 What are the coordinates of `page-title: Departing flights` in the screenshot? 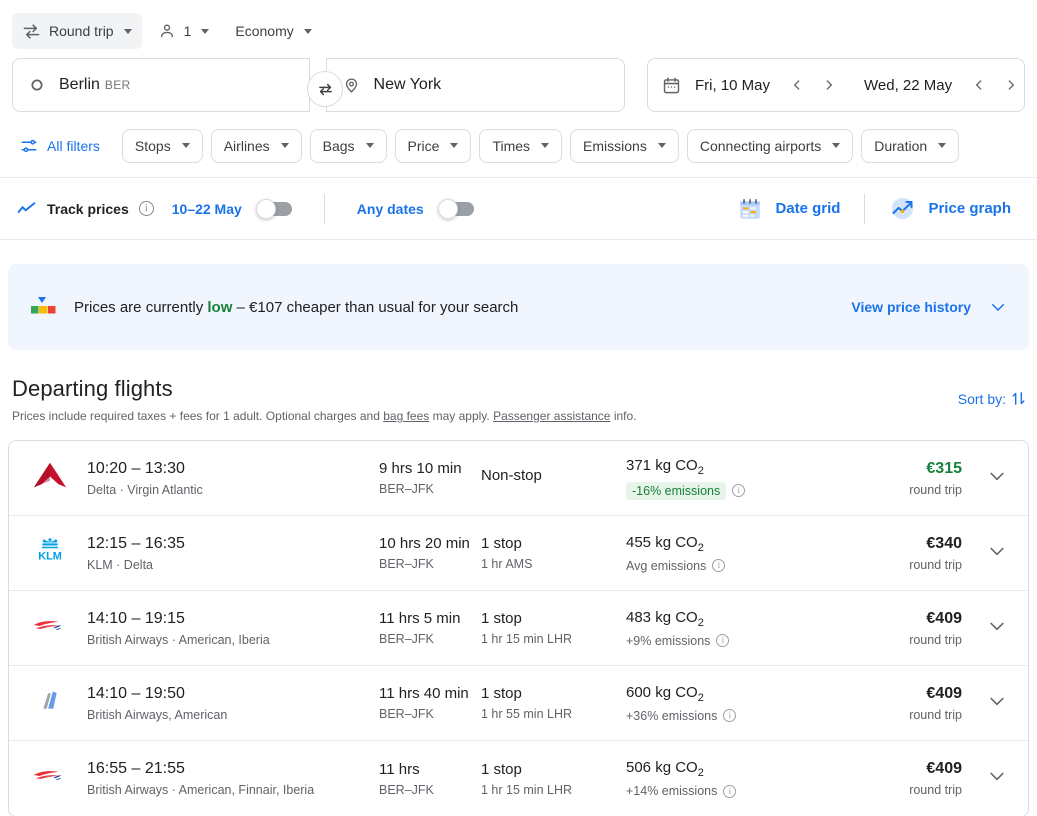 It's located at (92, 388).